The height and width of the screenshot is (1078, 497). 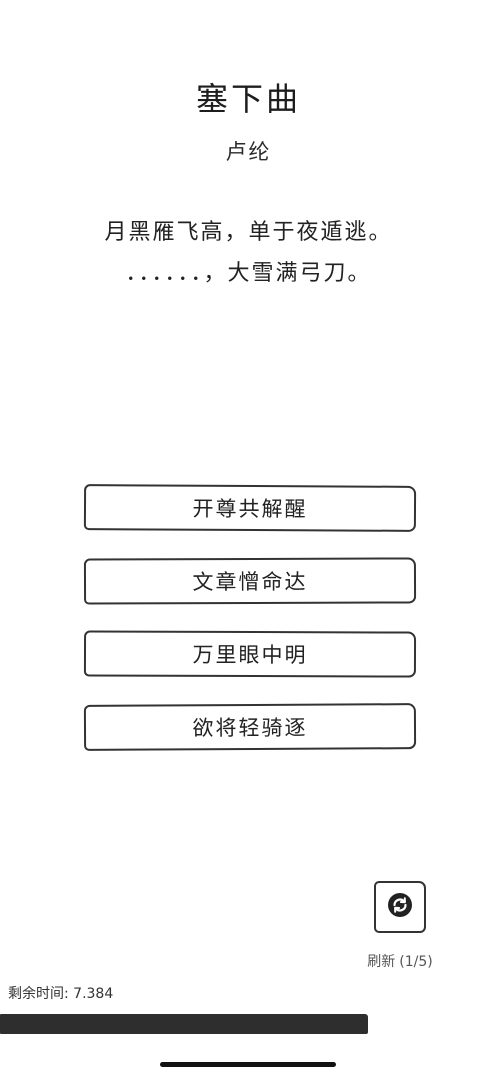 What do you see at coordinates (248, 1064) in the screenshot?
I see `home-indicator` at bounding box center [248, 1064].